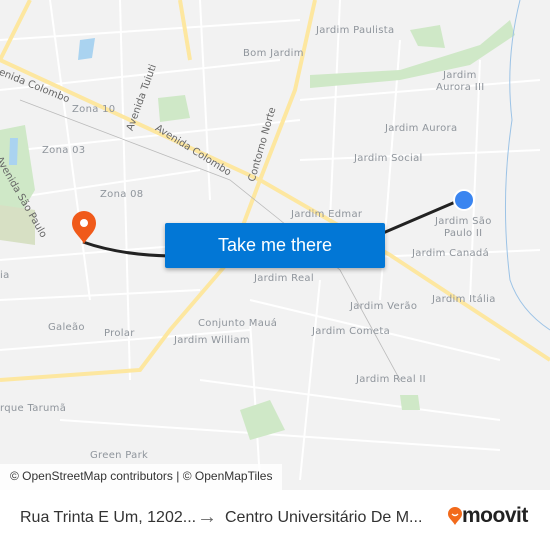  What do you see at coordinates (391, 379) in the screenshot?
I see `place-label: Jardim Real II` at bounding box center [391, 379].